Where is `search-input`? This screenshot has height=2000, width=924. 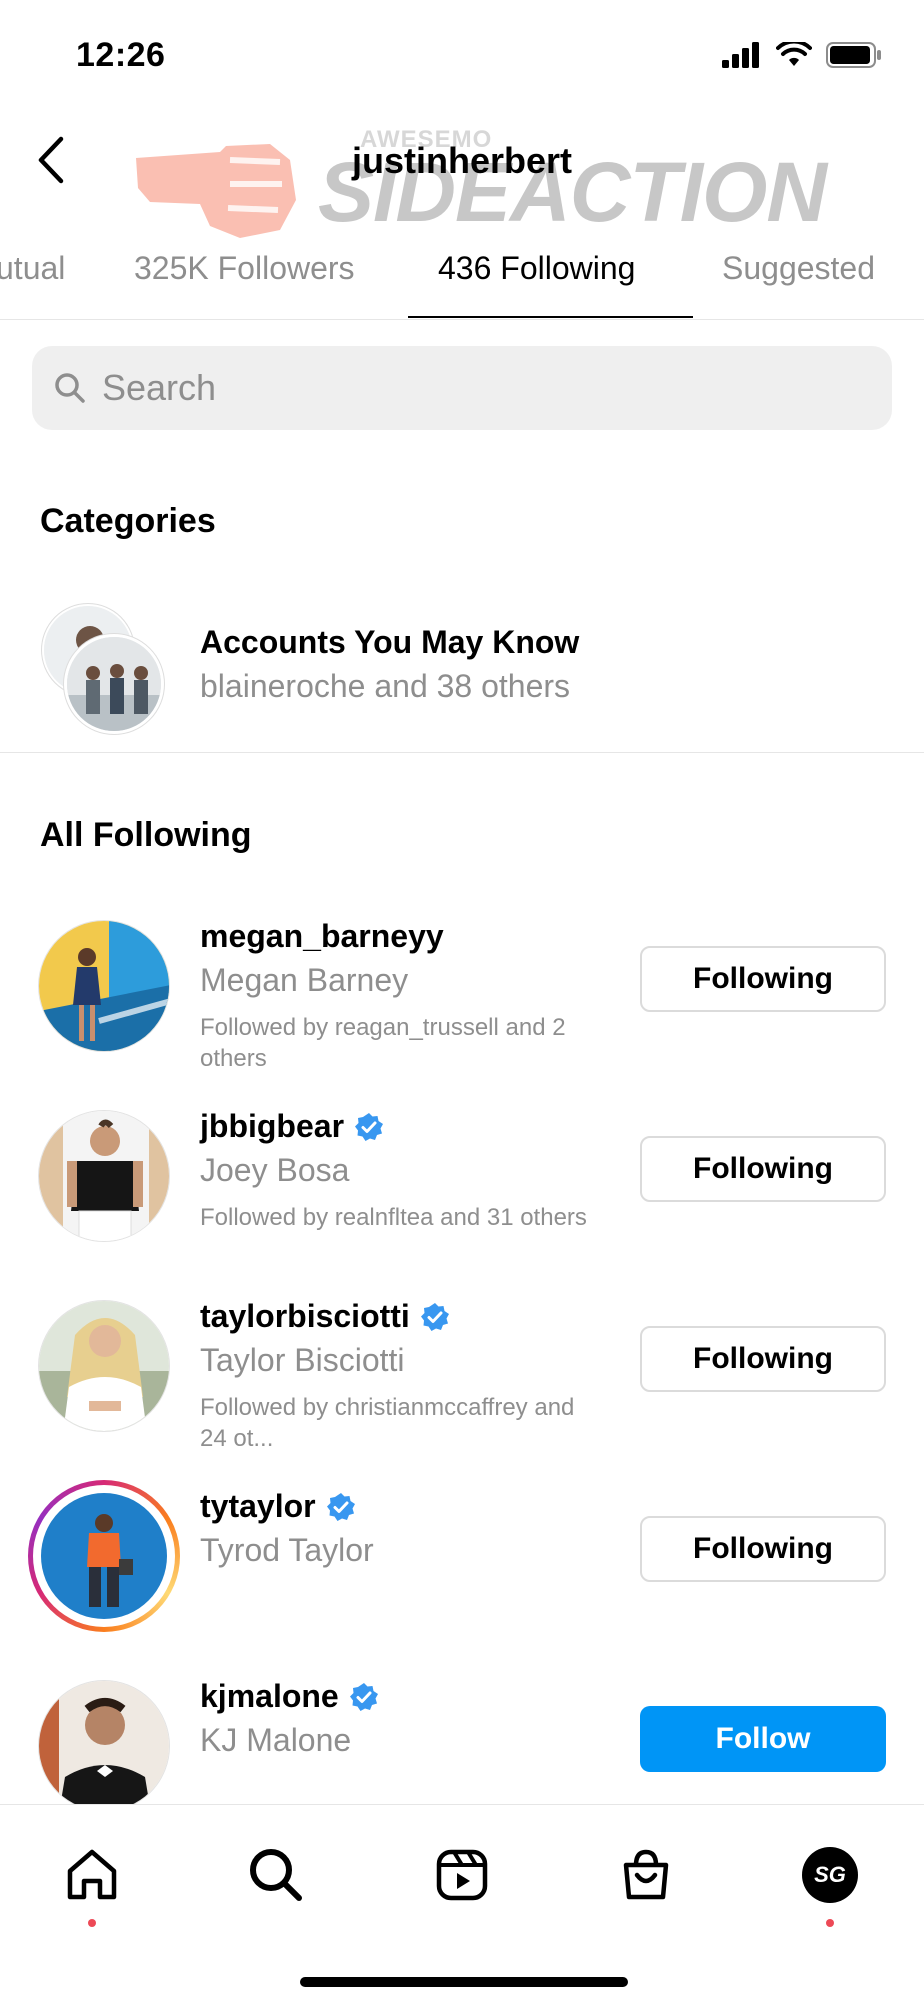
search-input is located at coordinates (482, 388).